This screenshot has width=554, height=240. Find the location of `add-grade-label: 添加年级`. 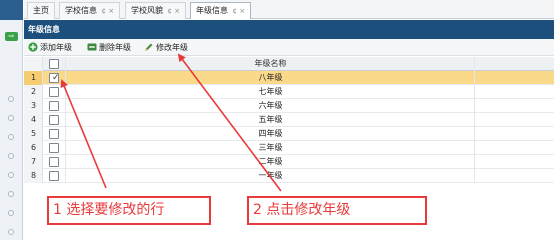

add-grade-label: 添加年级 is located at coordinates (56, 47).